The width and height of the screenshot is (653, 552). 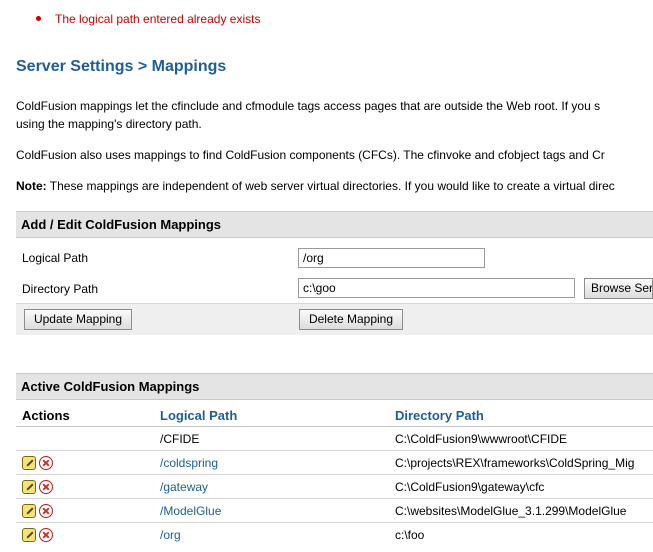 I want to click on row-logical-path: /ModelGlue, so click(x=271, y=510).